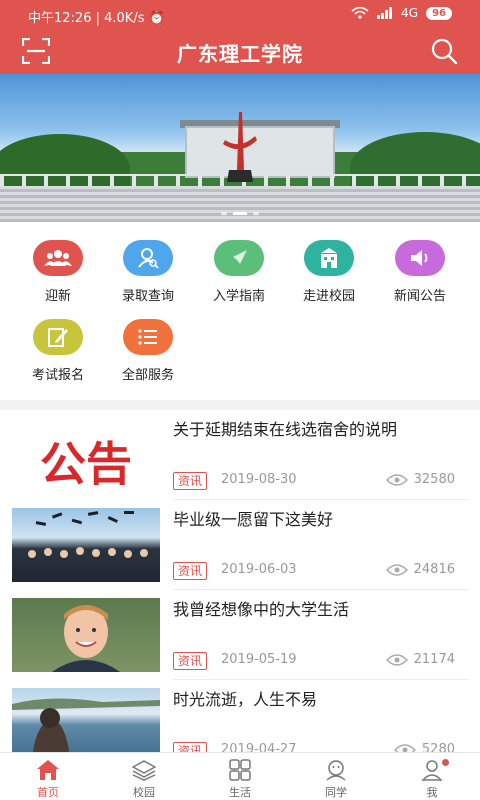 This screenshot has height=800, width=480. I want to click on menu-label: 考试报名, so click(57, 375).